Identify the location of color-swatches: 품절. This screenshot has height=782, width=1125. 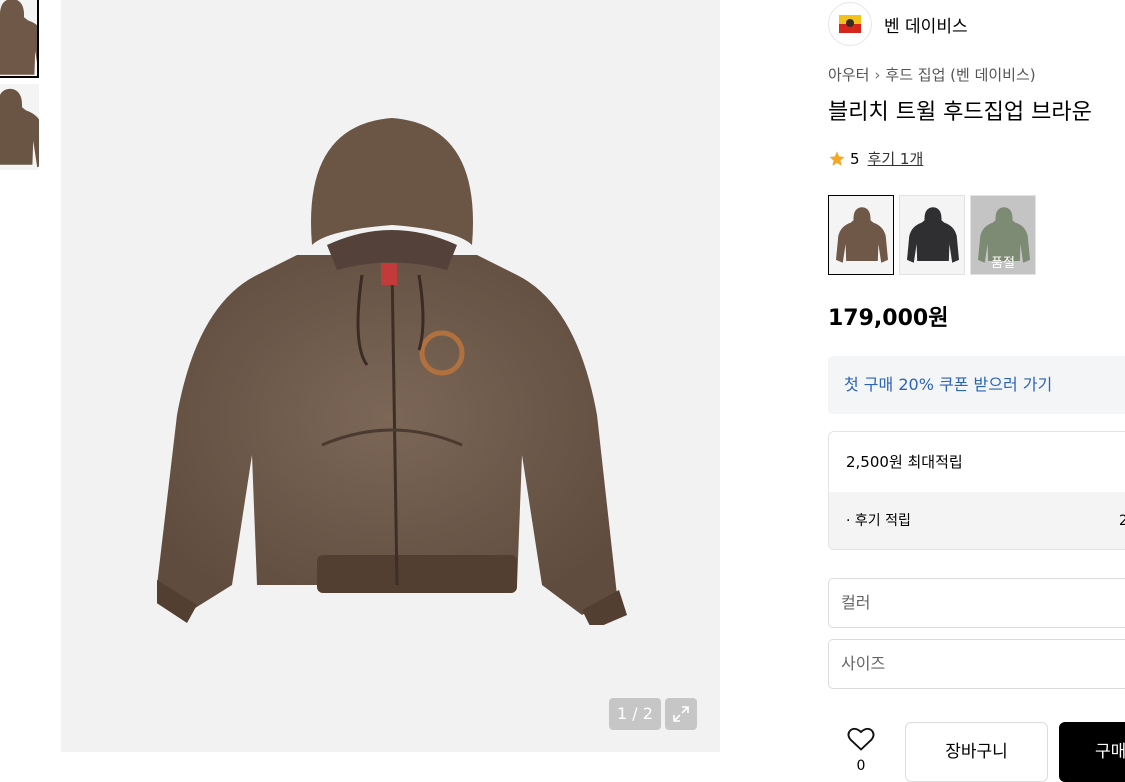
(932, 235).